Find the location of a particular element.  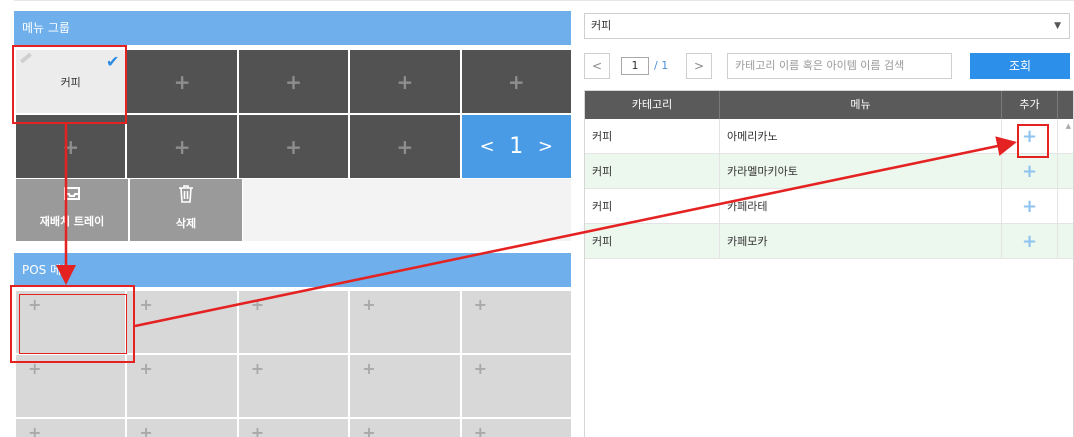

group-pager: < 1 > is located at coordinates (516, 146).